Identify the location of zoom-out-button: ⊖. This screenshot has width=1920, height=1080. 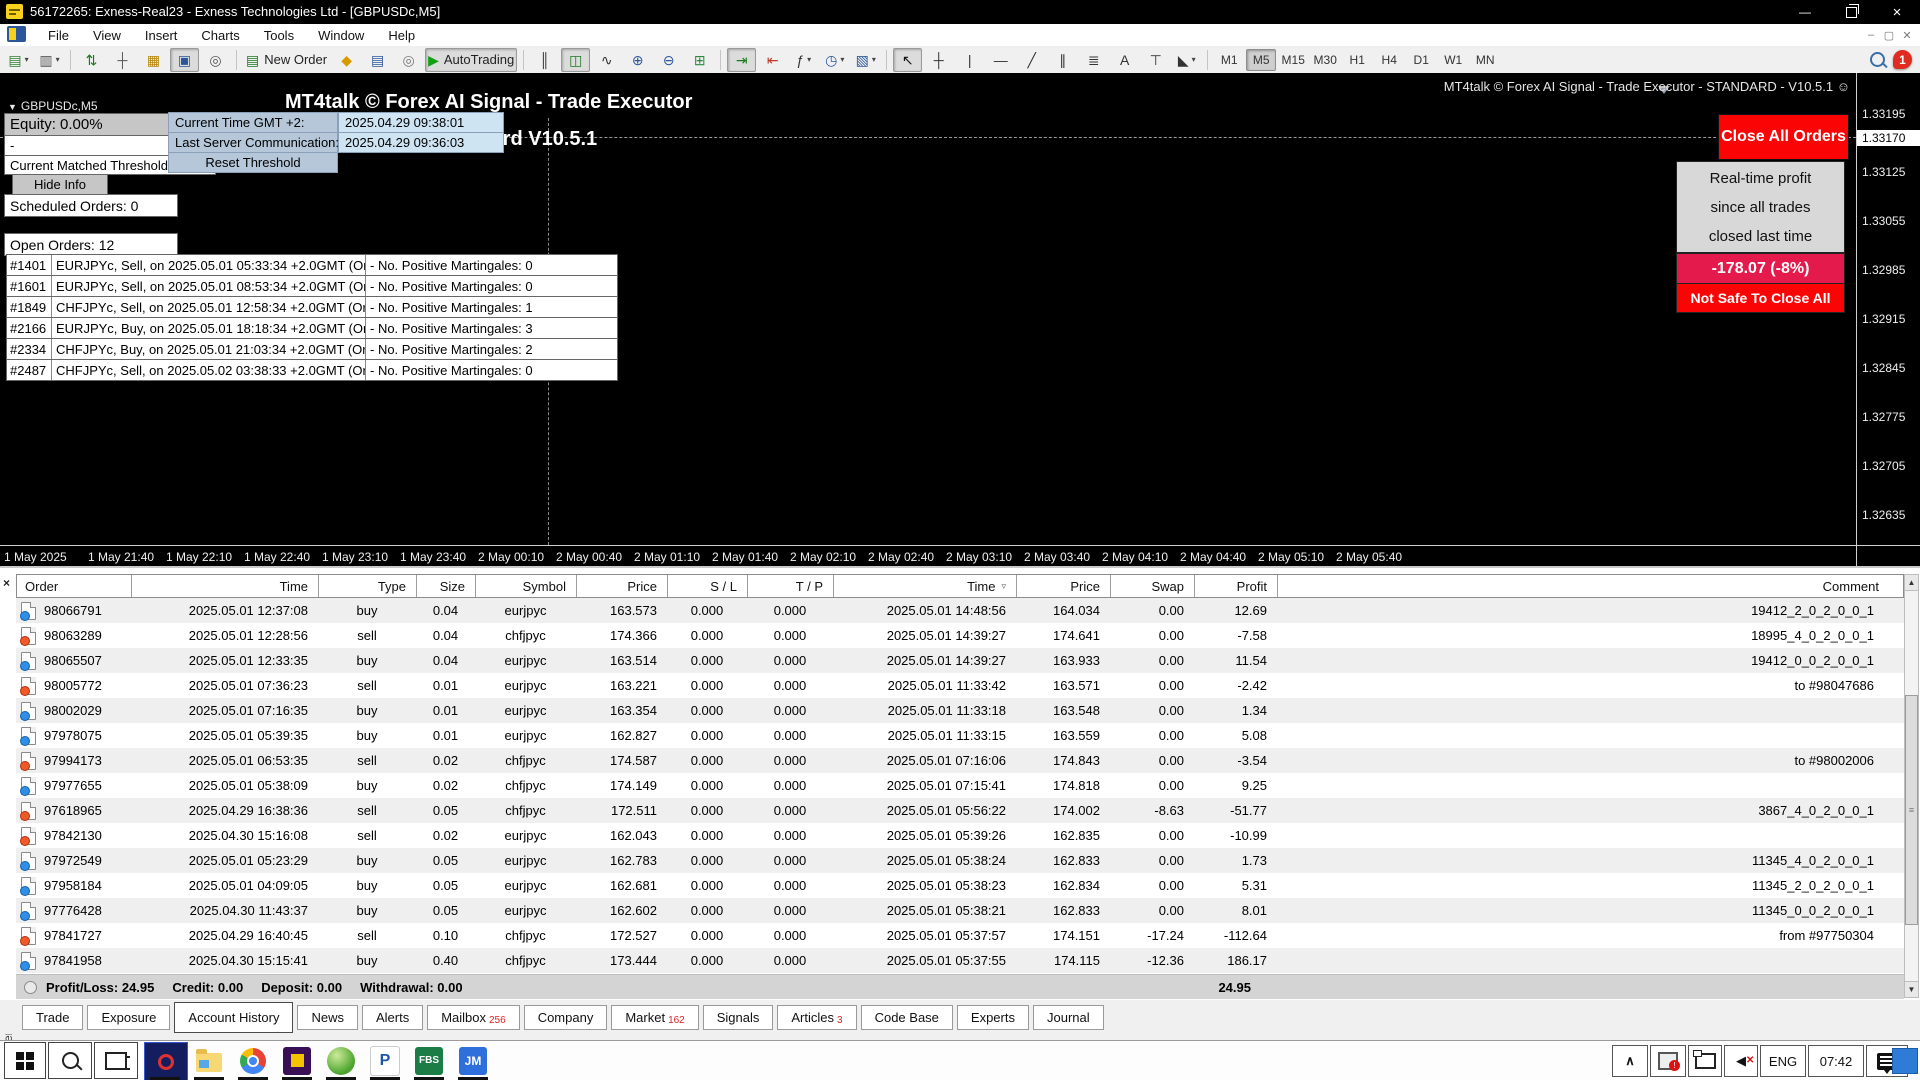
(668, 60).